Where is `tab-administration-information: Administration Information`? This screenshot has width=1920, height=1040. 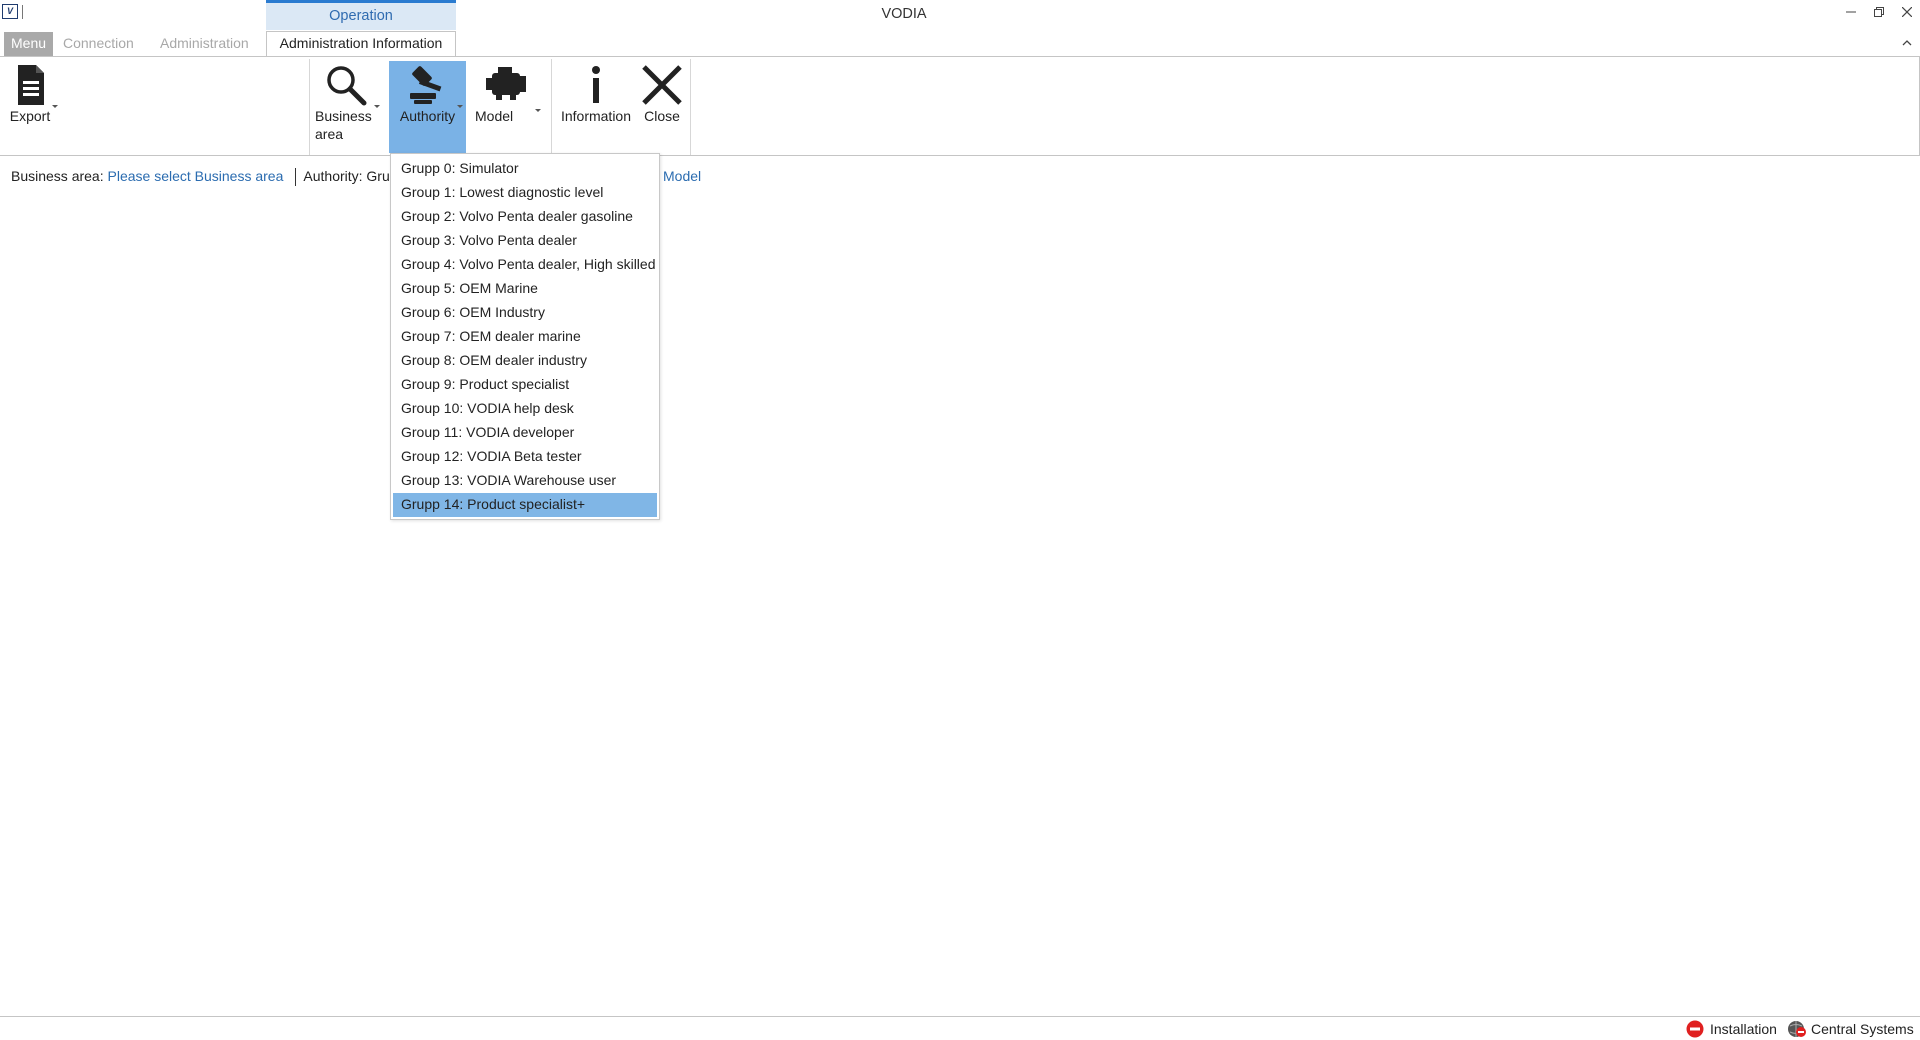 tab-administration-information: Administration Information is located at coordinates (361, 44).